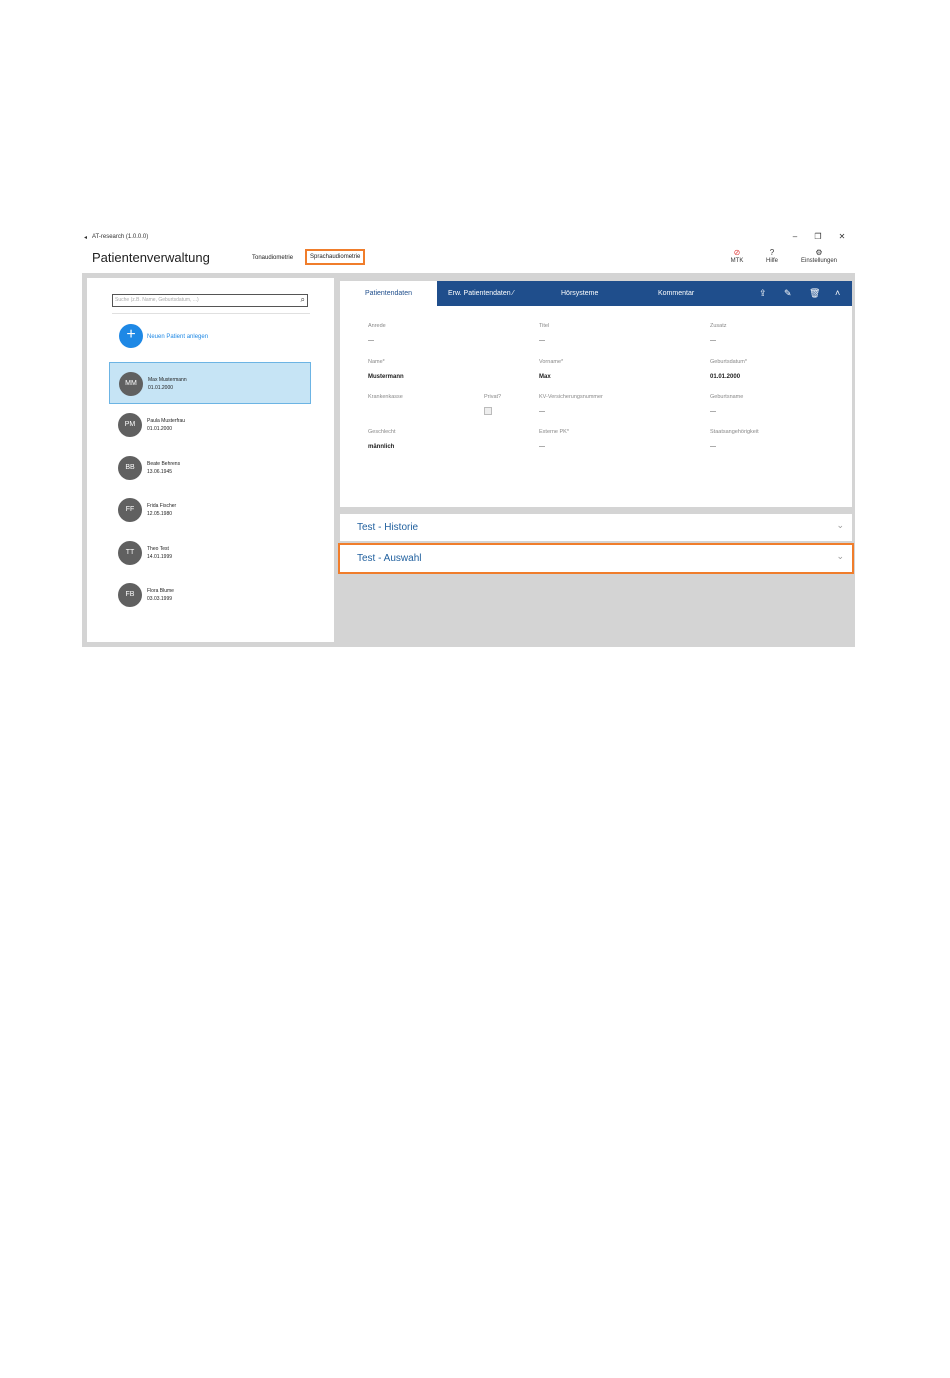 This screenshot has height=1378, width=950. I want to click on accordion-title: Test - Historie, so click(388, 527).